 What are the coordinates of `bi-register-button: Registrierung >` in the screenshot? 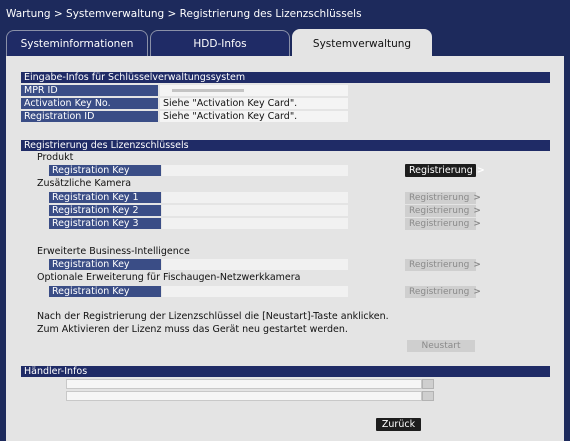 It's located at (443, 265).